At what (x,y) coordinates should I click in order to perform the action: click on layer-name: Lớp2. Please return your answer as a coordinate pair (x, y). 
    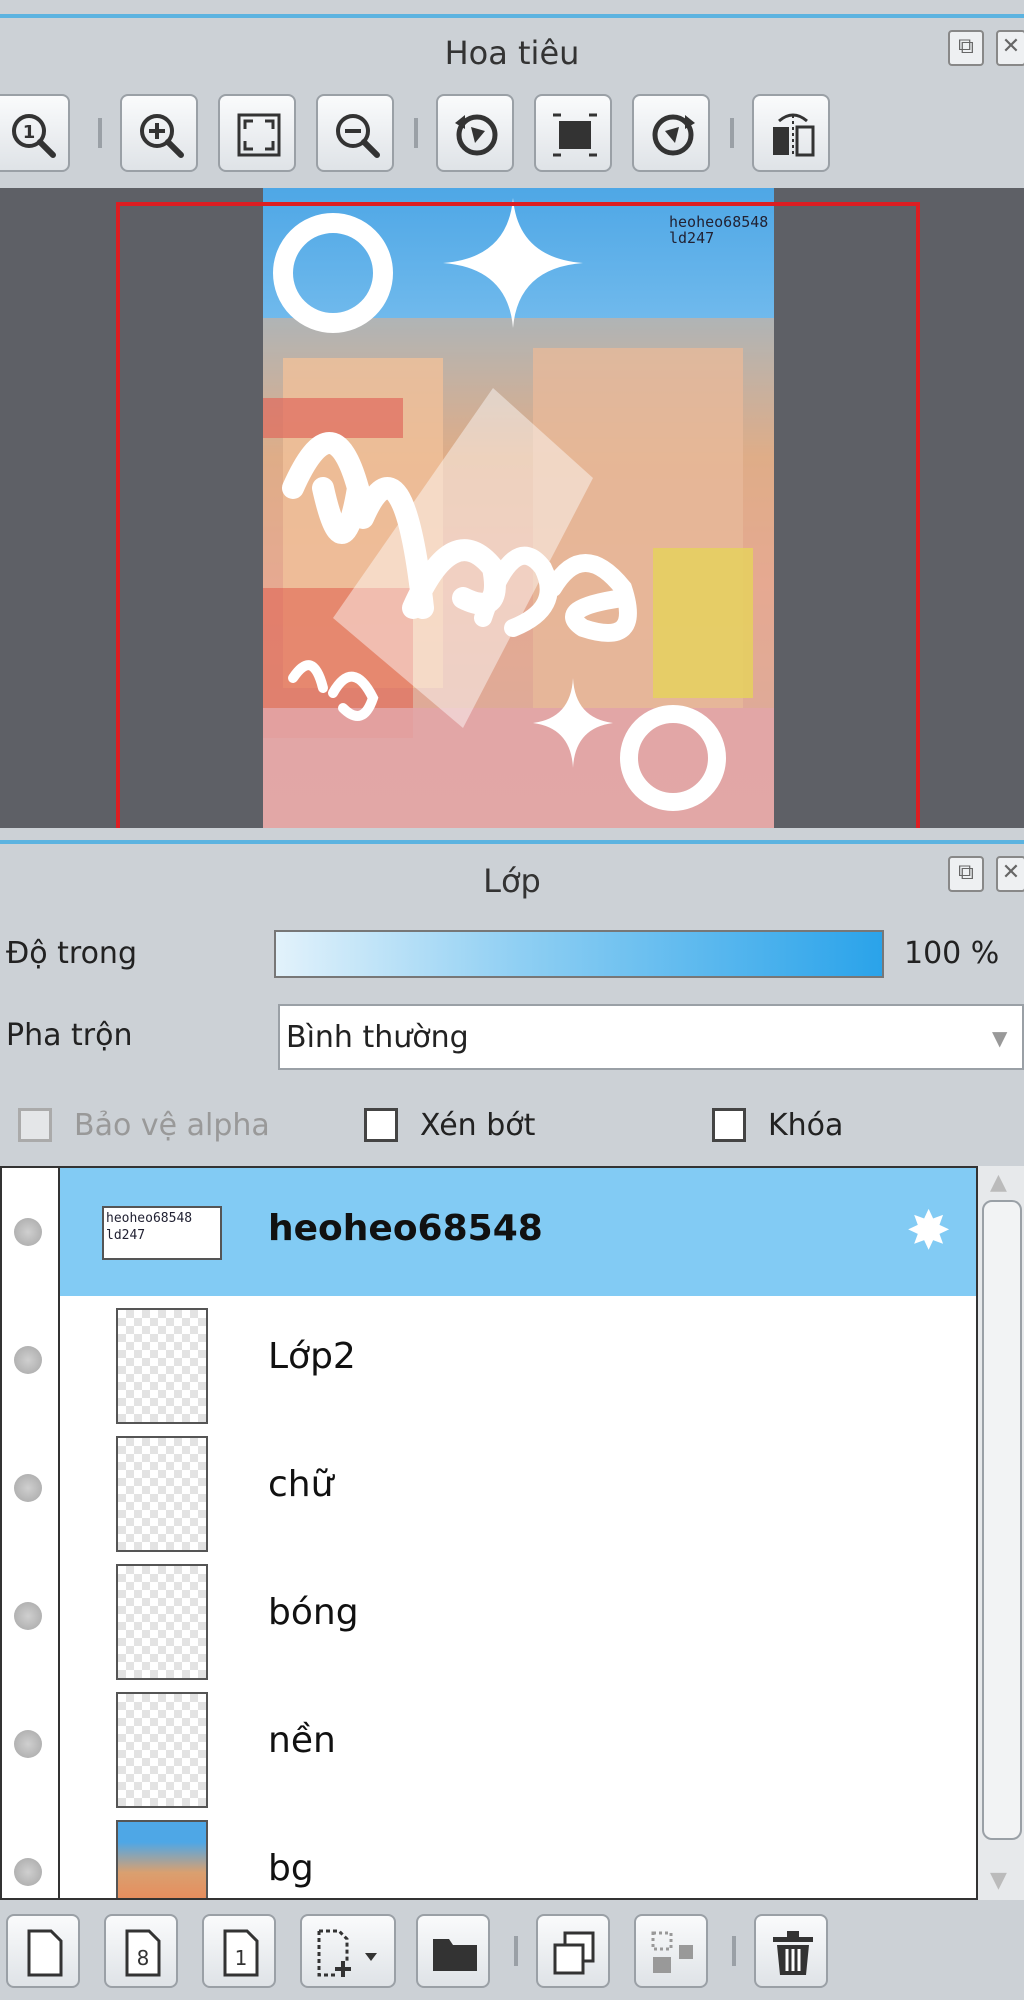
    Looking at the image, I should click on (312, 1356).